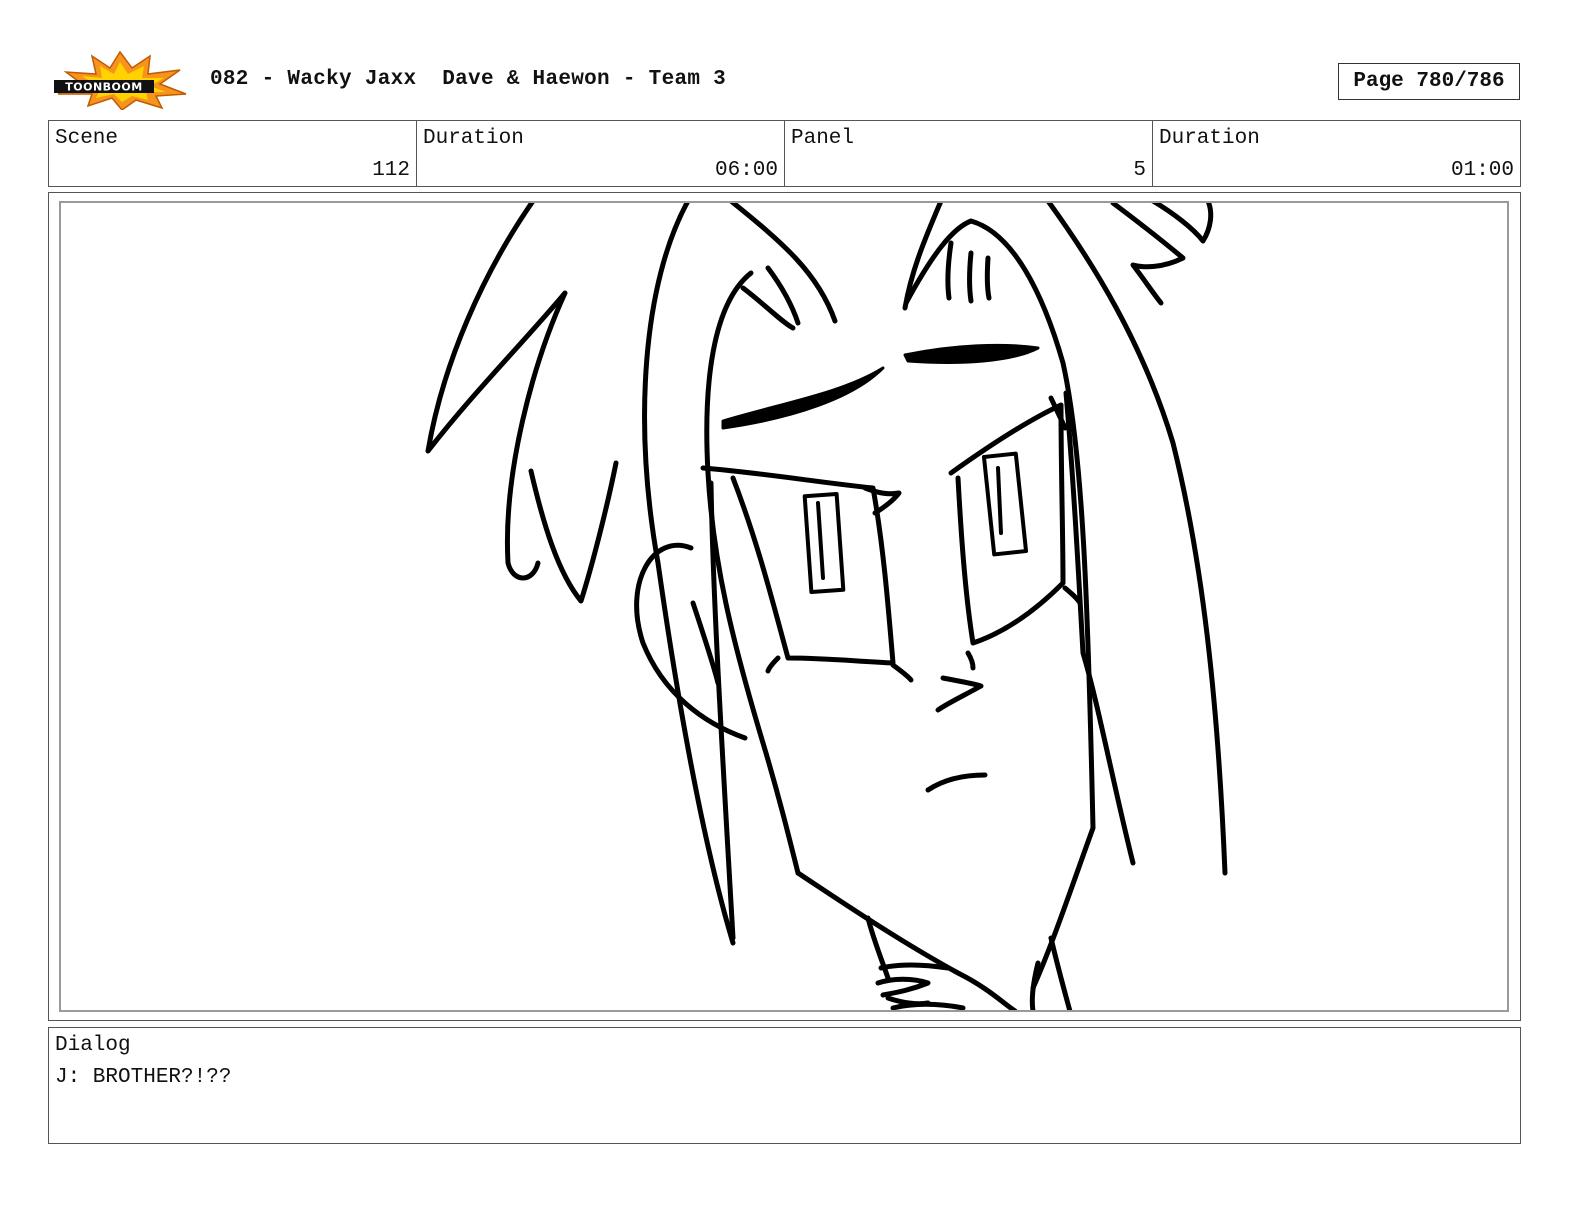 Image resolution: width=1582 pixels, height=1225 pixels. What do you see at coordinates (87, 138) in the screenshot?
I see `scene-label: Scene` at bounding box center [87, 138].